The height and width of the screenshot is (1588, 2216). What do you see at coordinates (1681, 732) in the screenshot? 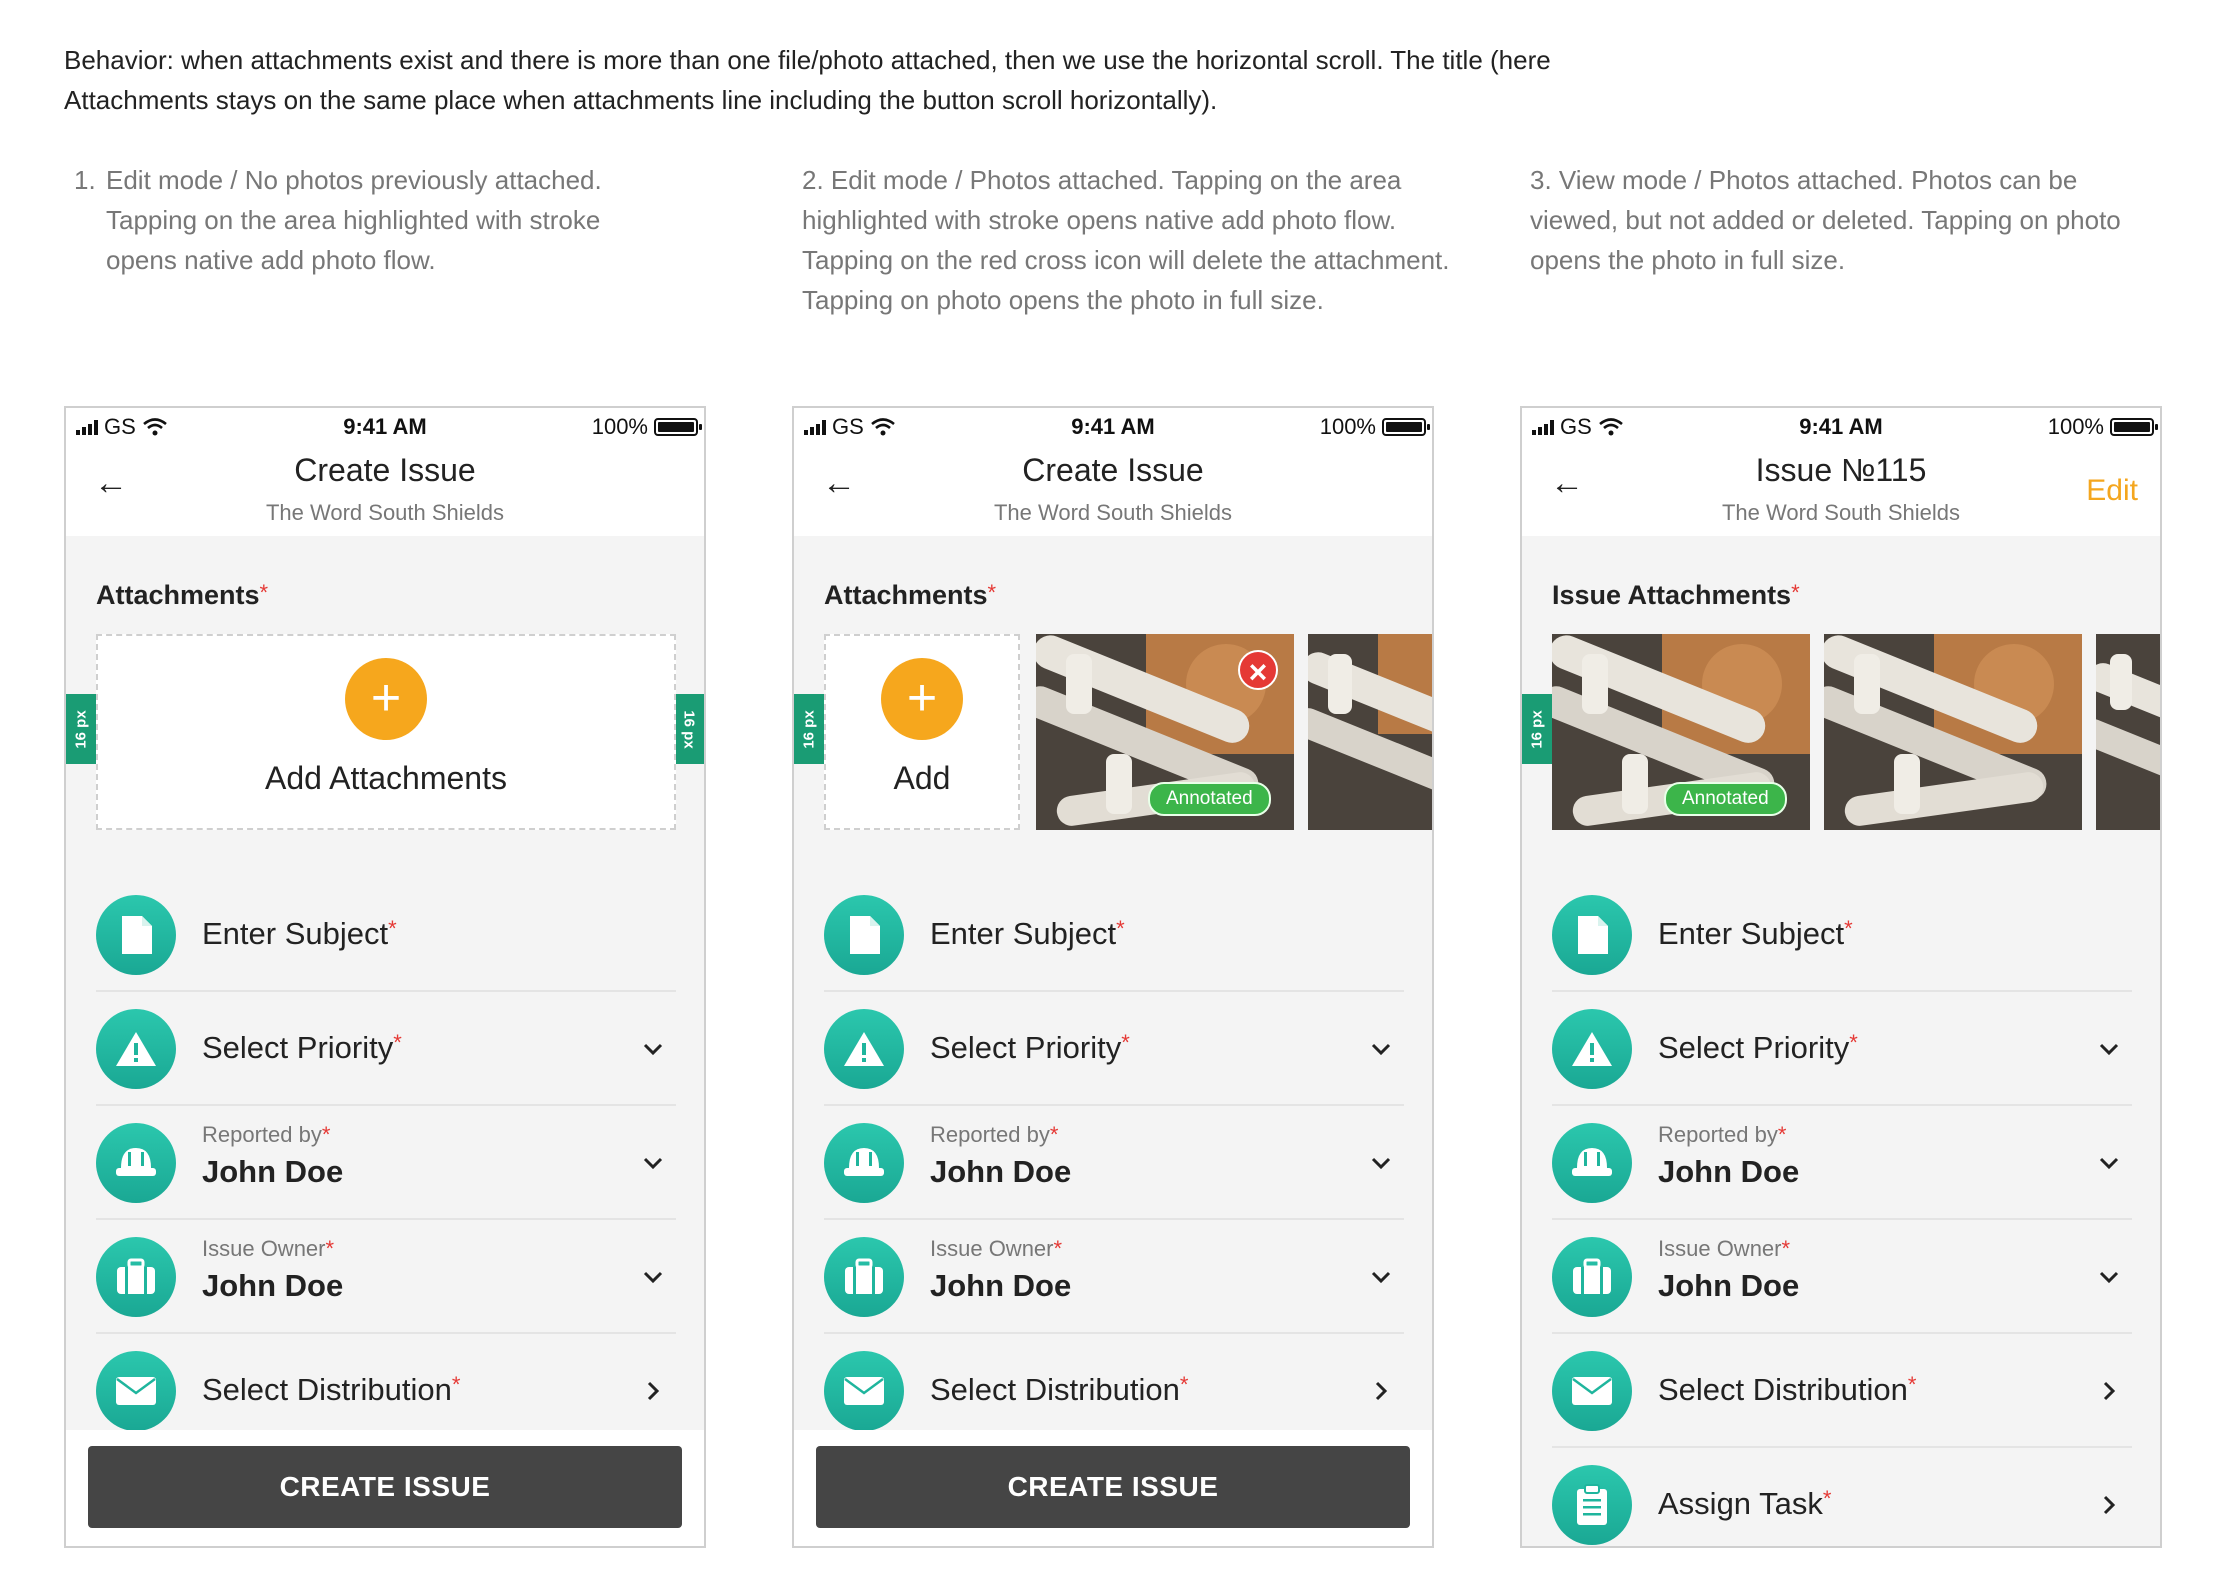
I see `attachment-photo: Annotated` at bounding box center [1681, 732].